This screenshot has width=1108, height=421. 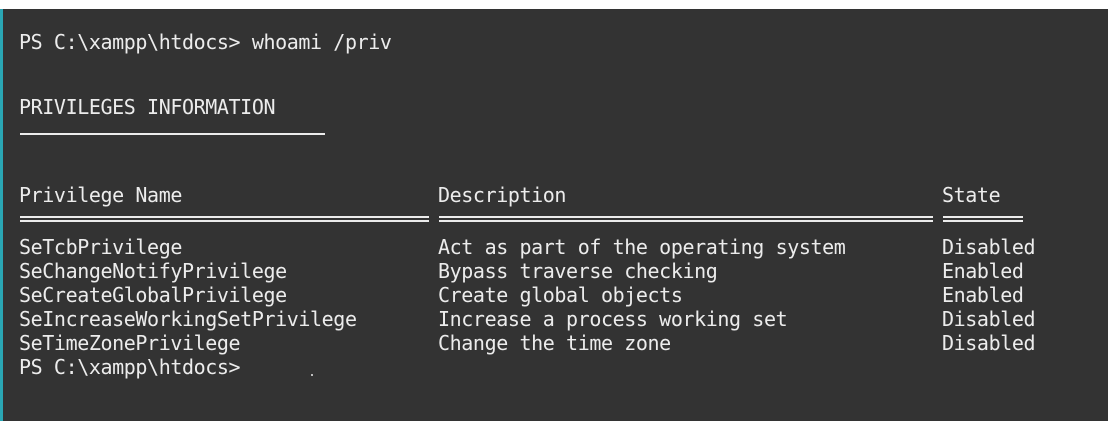 What do you see at coordinates (554, 343) in the screenshot?
I see `privilege-description: Change the time zone` at bounding box center [554, 343].